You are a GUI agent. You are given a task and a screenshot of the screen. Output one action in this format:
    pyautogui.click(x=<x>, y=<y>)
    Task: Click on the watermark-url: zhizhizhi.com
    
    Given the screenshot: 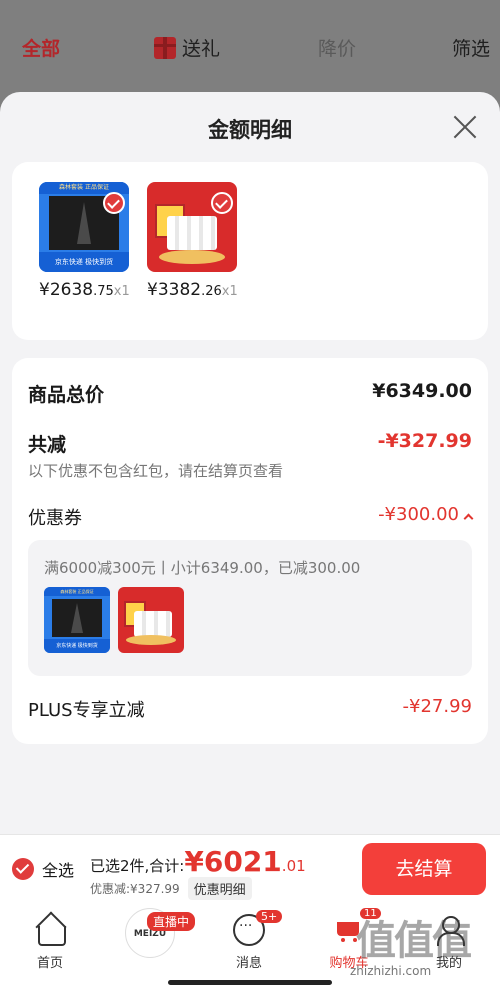 What is the action you would take?
    pyautogui.click(x=391, y=971)
    